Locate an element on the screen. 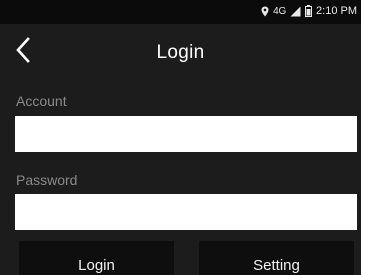 The height and width of the screenshot is (275, 365). password-input is located at coordinates (186, 212).